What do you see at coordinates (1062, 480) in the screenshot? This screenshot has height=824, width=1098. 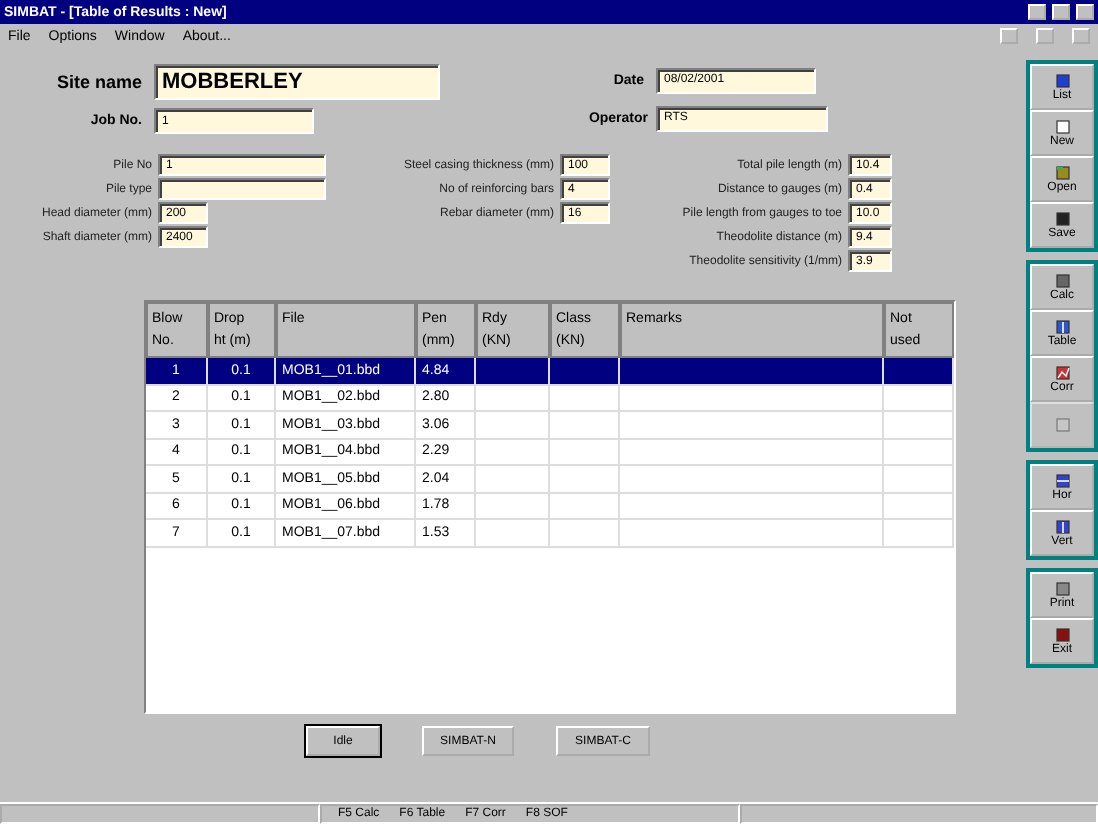 I see `horizontal-layout-icon` at bounding box center [1062, 480].